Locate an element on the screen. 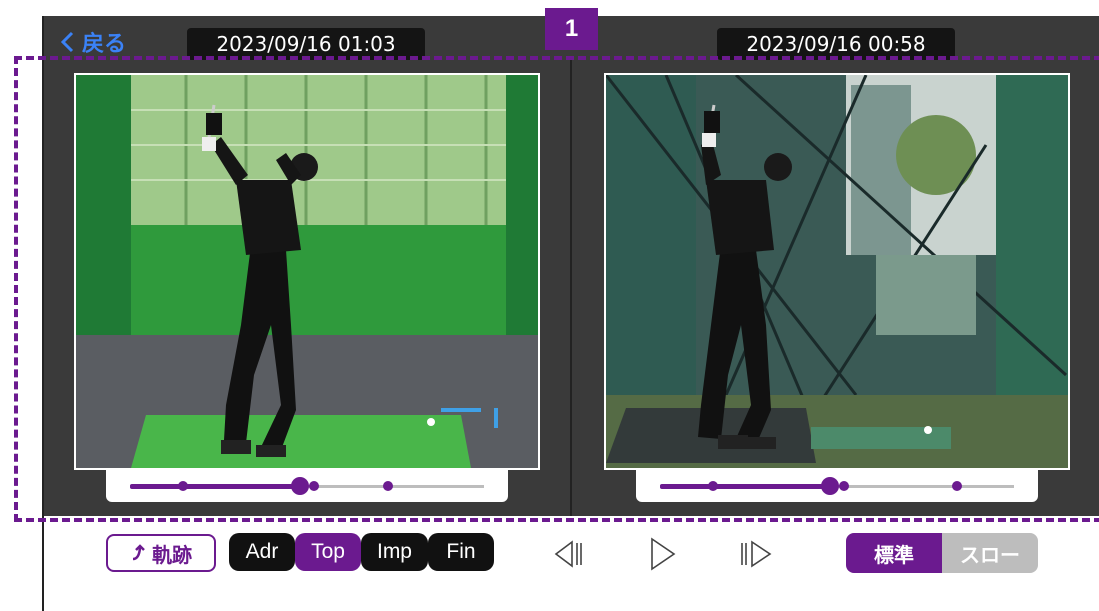 The width and height of the screenshot is (1099, 611). timeline-slider-right is located at coordinates (837, 486).